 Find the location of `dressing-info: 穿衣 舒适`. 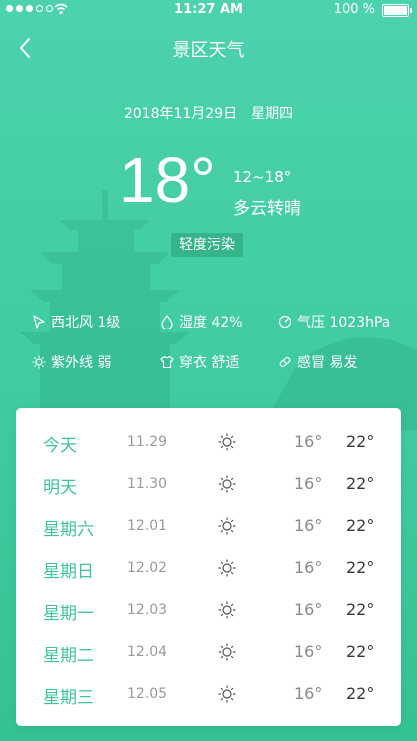

dressing-info: 穿衣 舒适 is located at coordinates (199, 362).